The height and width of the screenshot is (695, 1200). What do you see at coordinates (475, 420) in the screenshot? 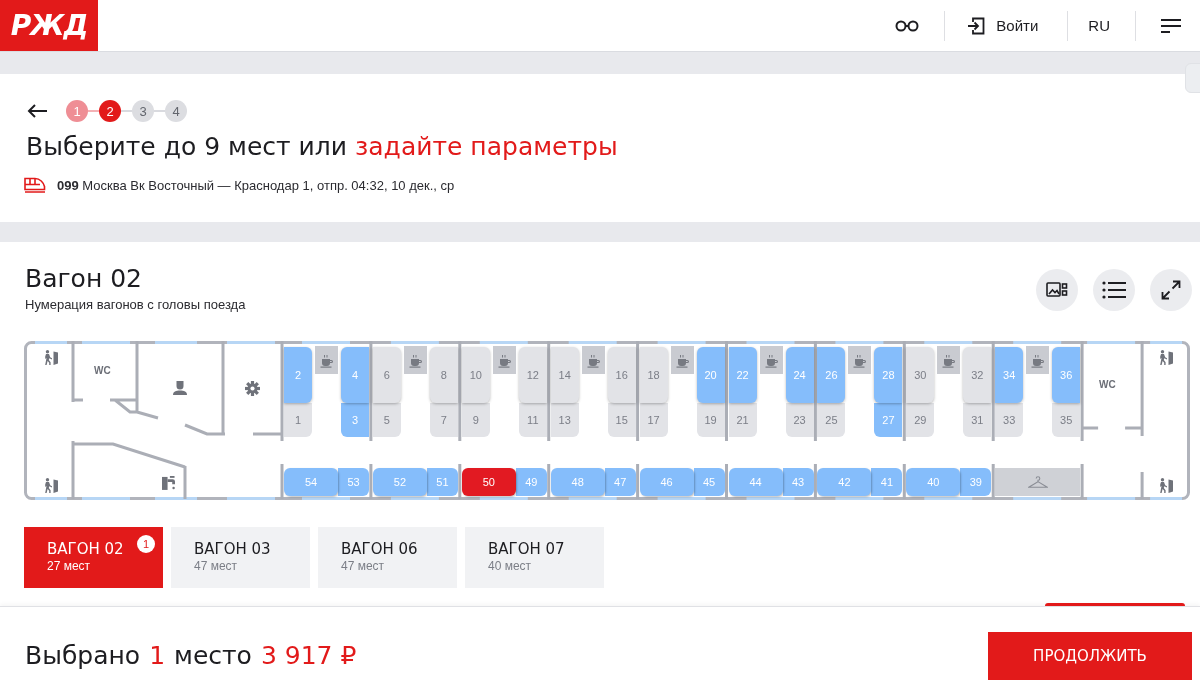
I see `berth: 9` at bounding box center [475, 420].